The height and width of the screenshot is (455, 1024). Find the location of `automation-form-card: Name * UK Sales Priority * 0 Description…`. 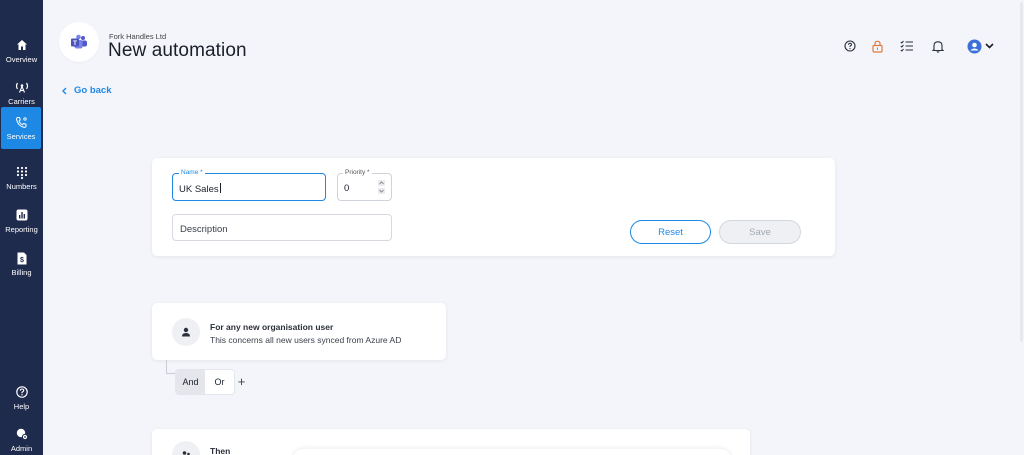

automation-form-card: Name * UK Sales Priority * 0 Description… is located at coordinates (493, 207).